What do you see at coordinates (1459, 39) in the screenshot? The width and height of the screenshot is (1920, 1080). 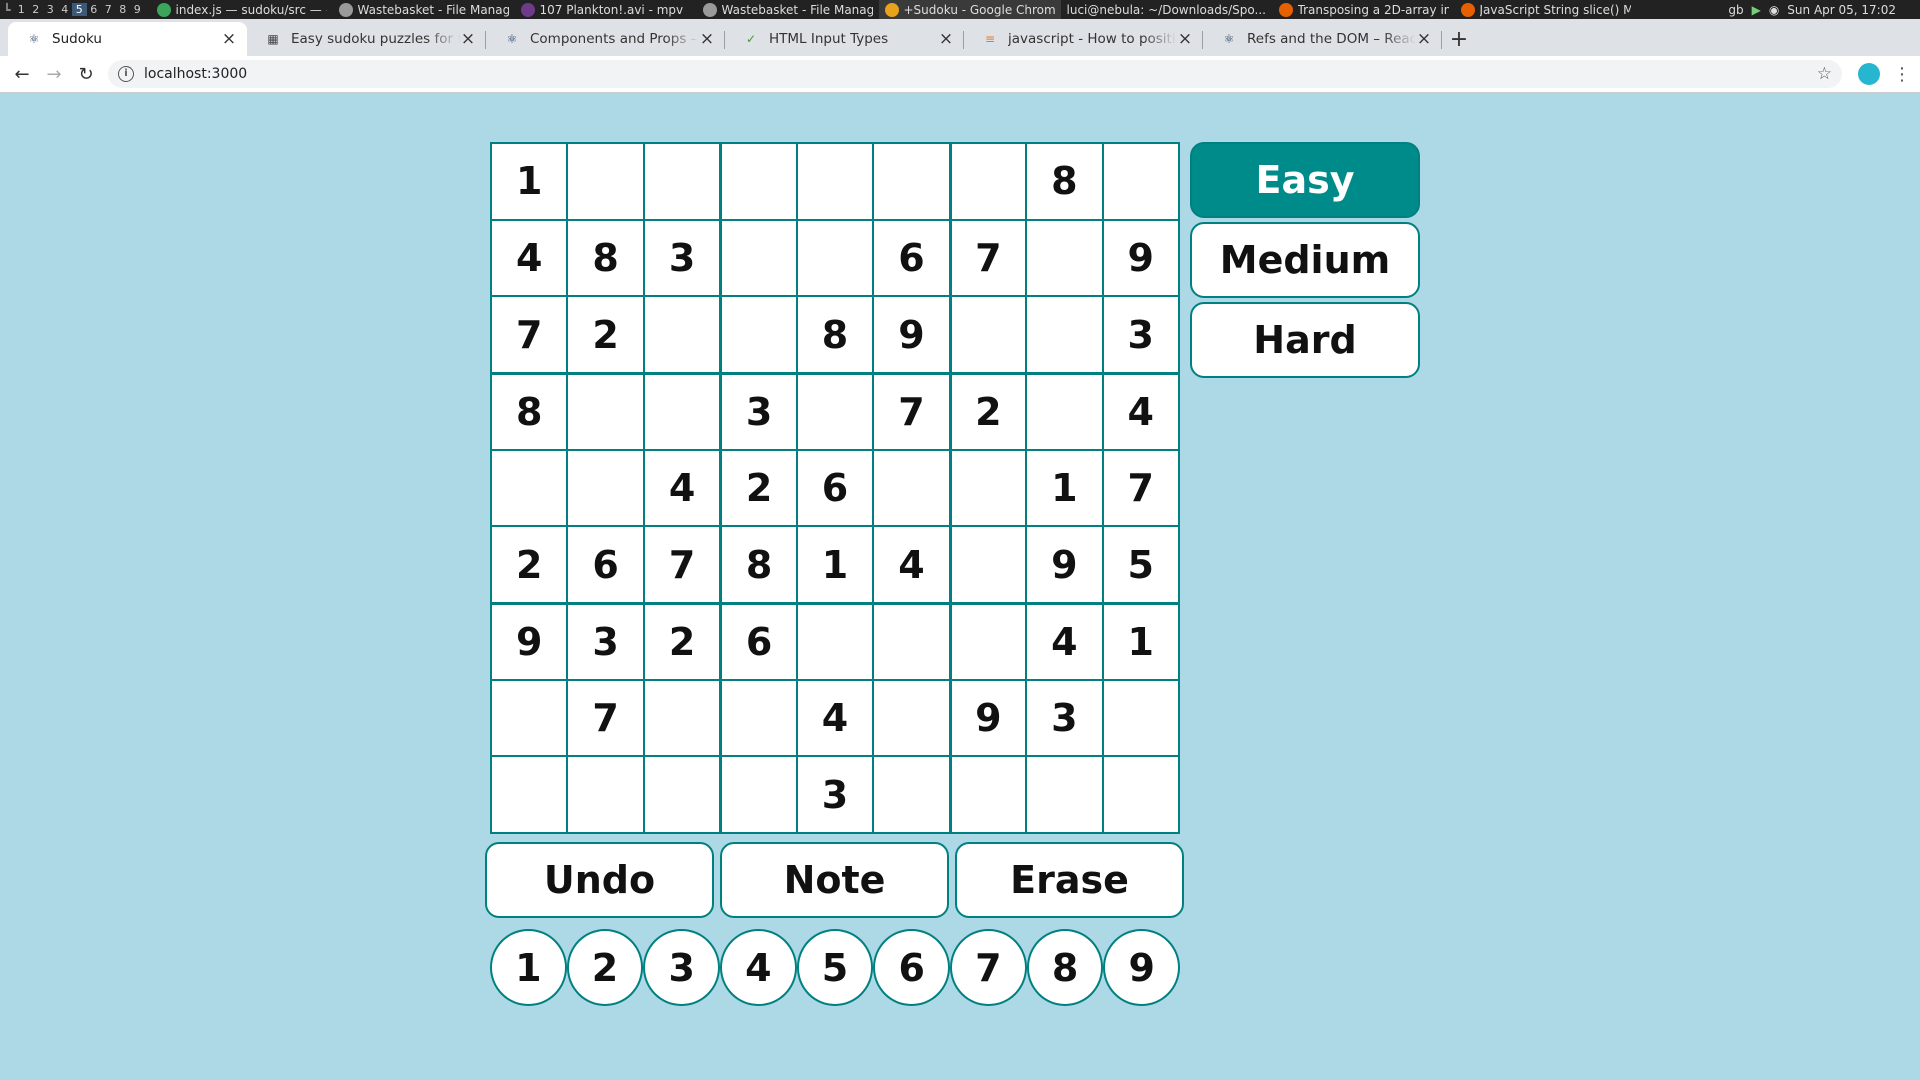 I see `new-tab-button: +` at bounding box center [1459, 39].